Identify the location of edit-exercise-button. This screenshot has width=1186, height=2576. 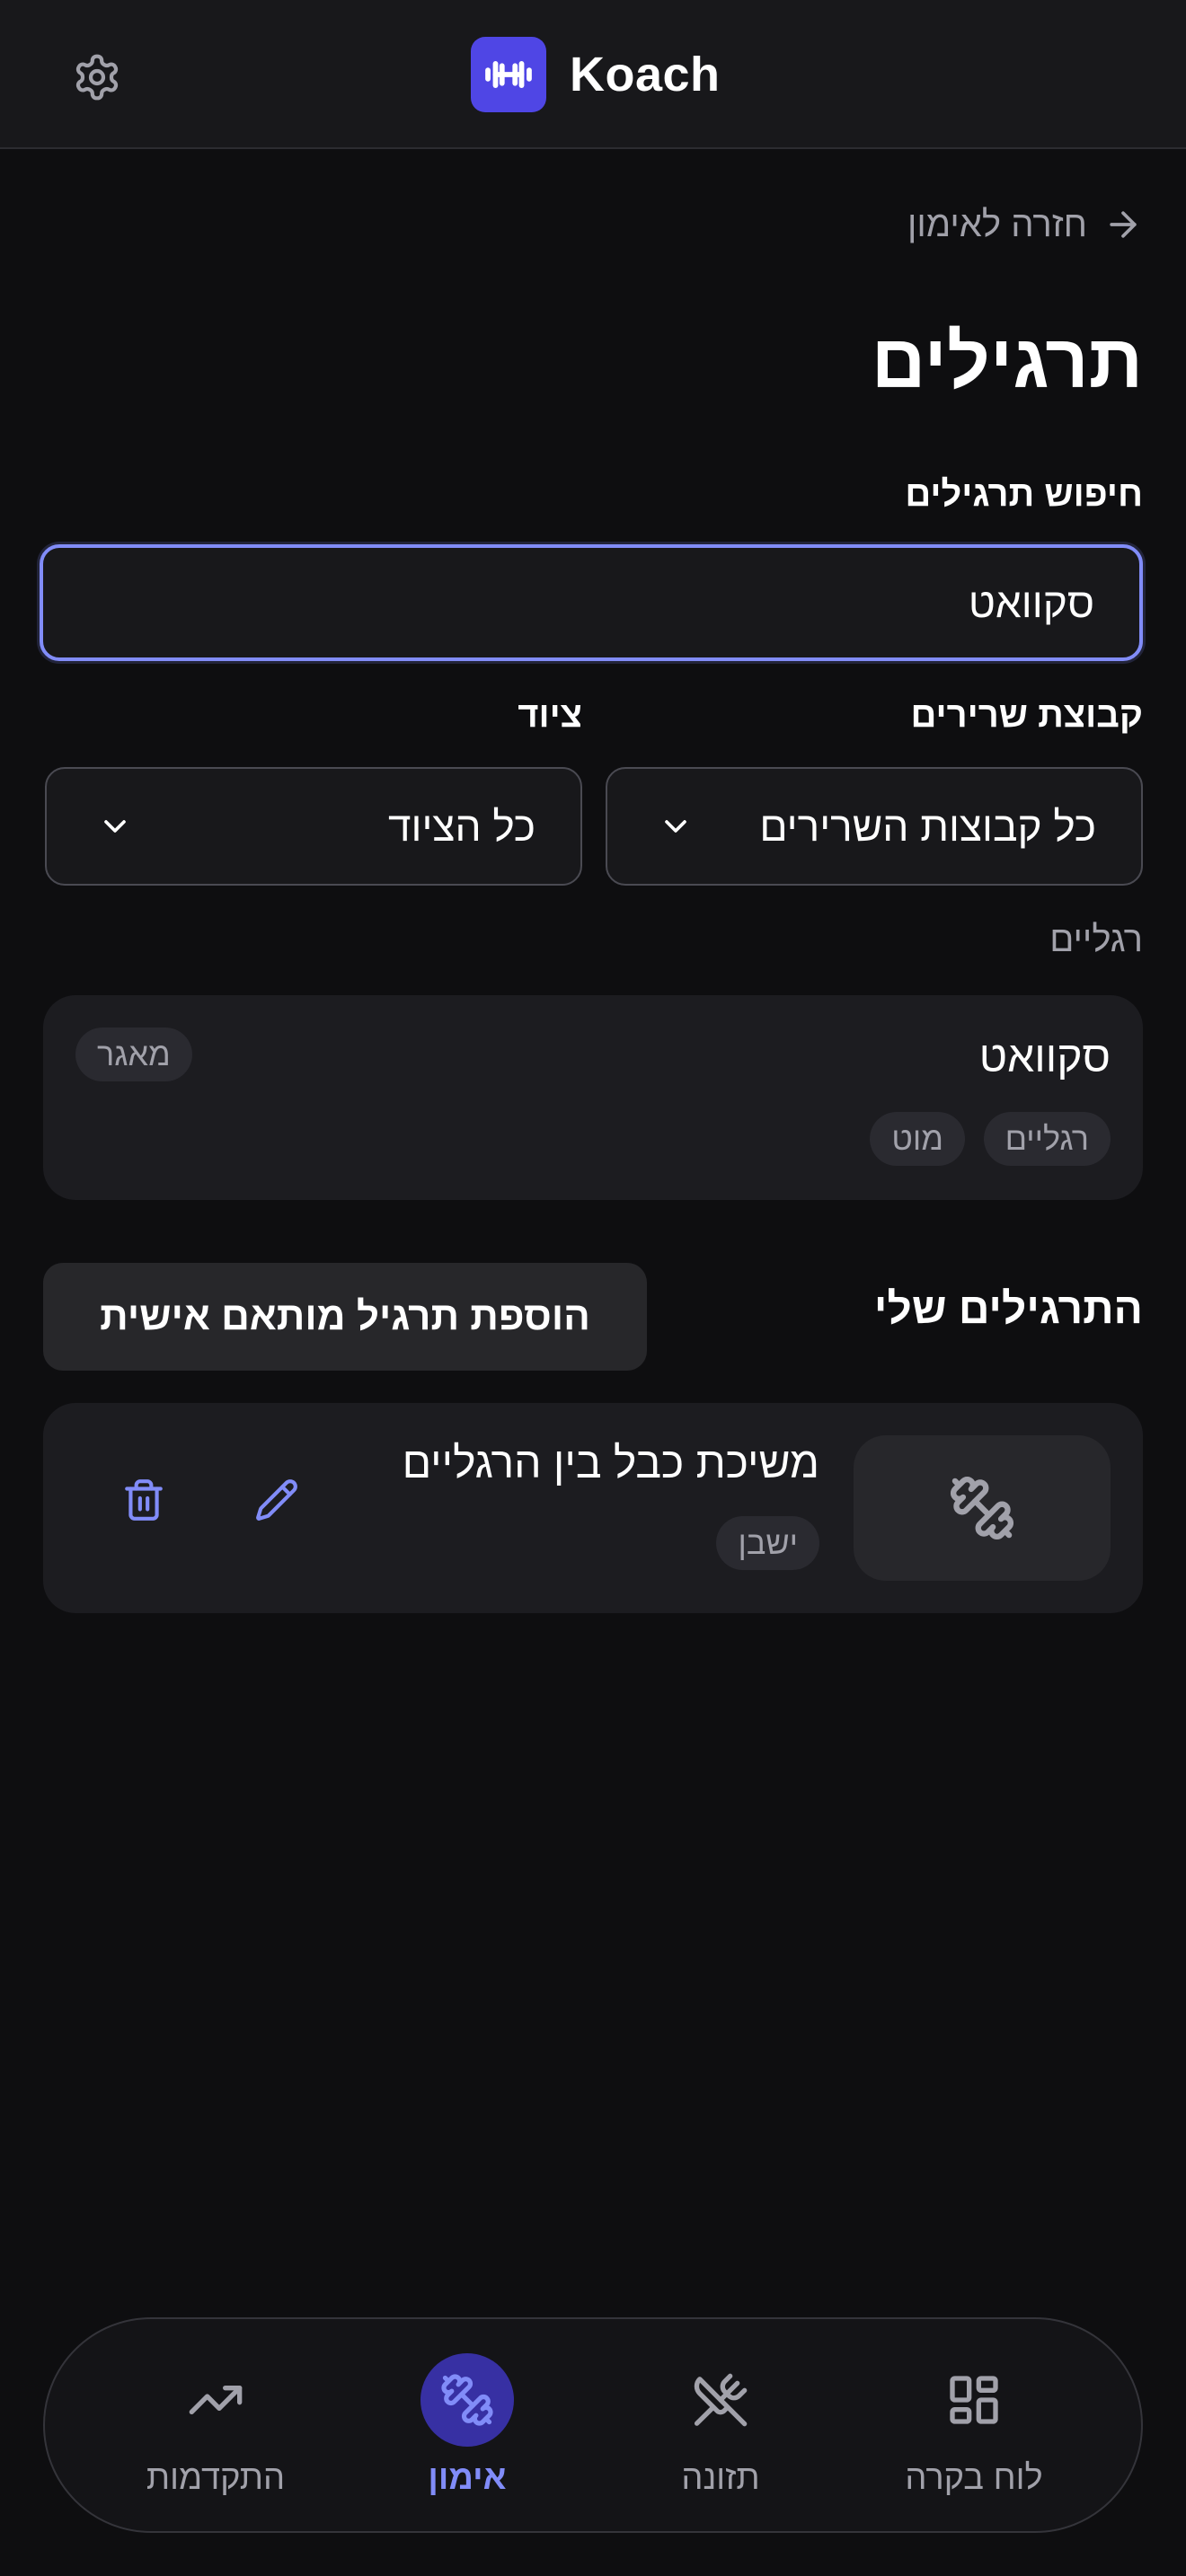
(277, 1500).